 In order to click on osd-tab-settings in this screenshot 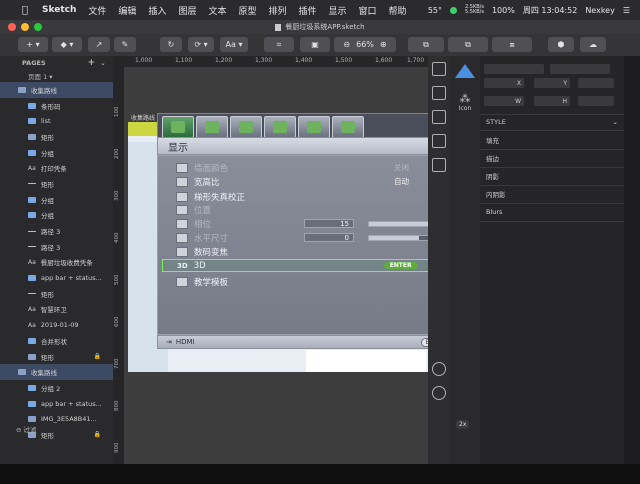, I will do `click(246, 127)`.